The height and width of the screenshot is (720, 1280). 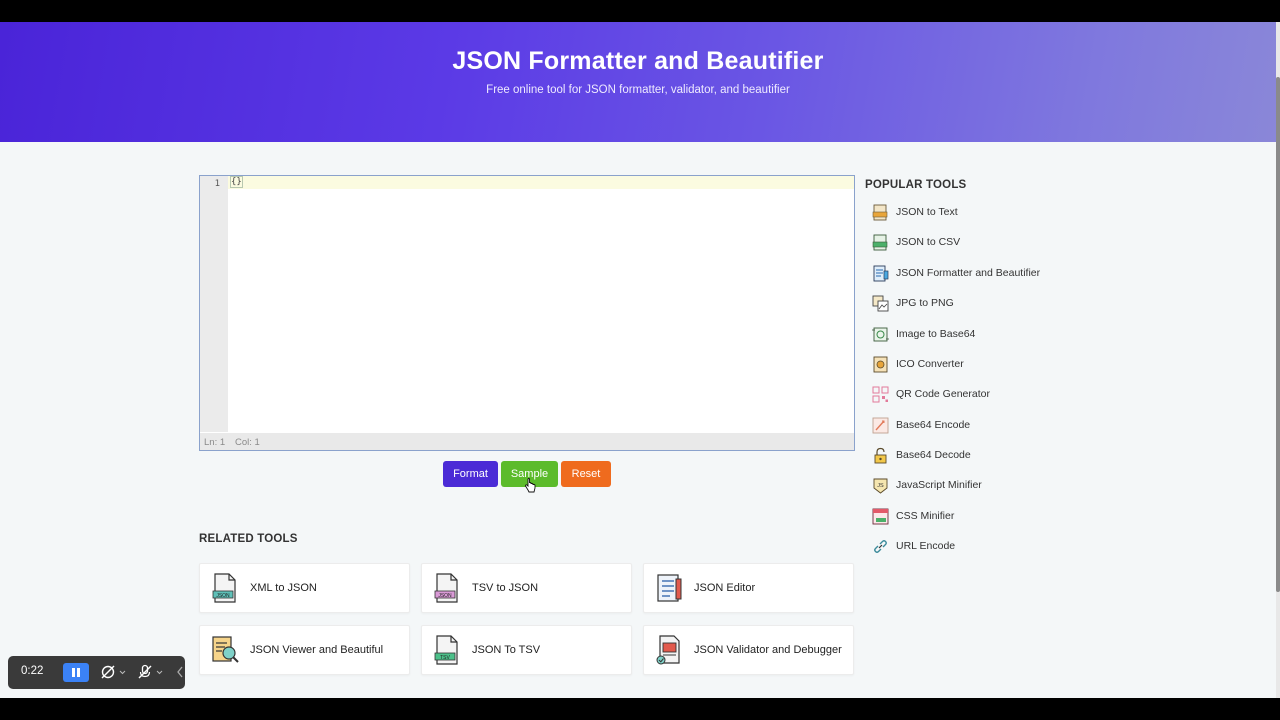 I want to click on document-list-icon, so click(x=669, y=588).